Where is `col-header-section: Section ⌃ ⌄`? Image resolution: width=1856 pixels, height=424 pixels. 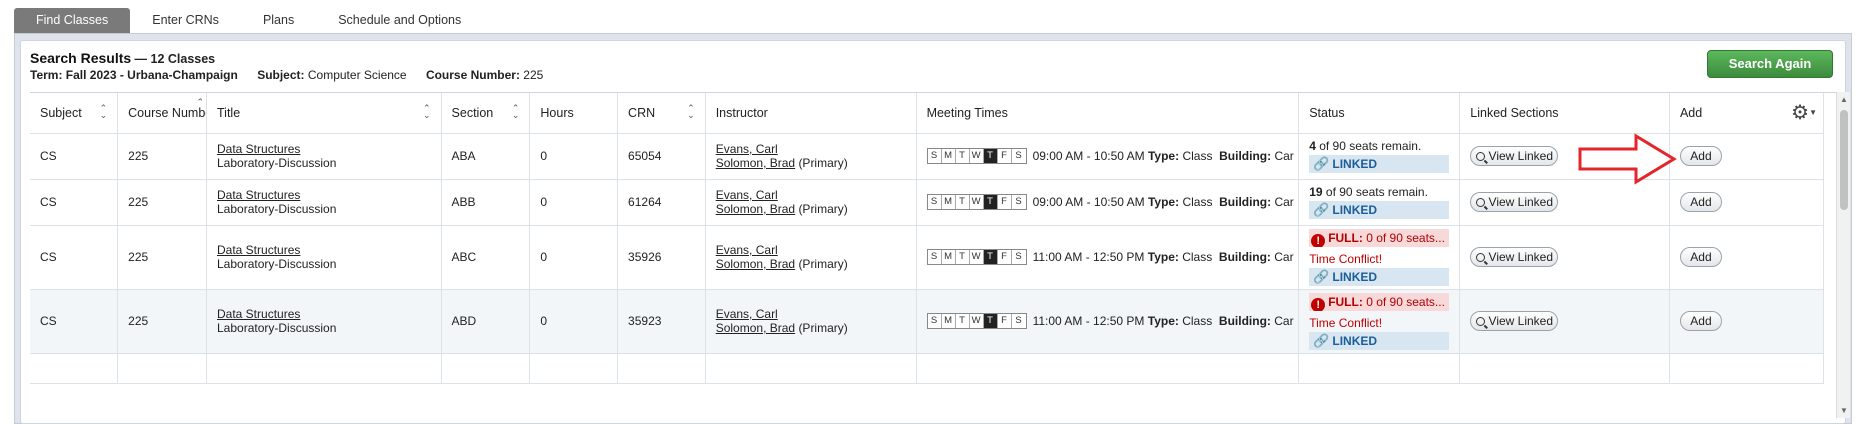
col-header-section: Section ⌃ ⌄ is located at coordinates (486, 113).